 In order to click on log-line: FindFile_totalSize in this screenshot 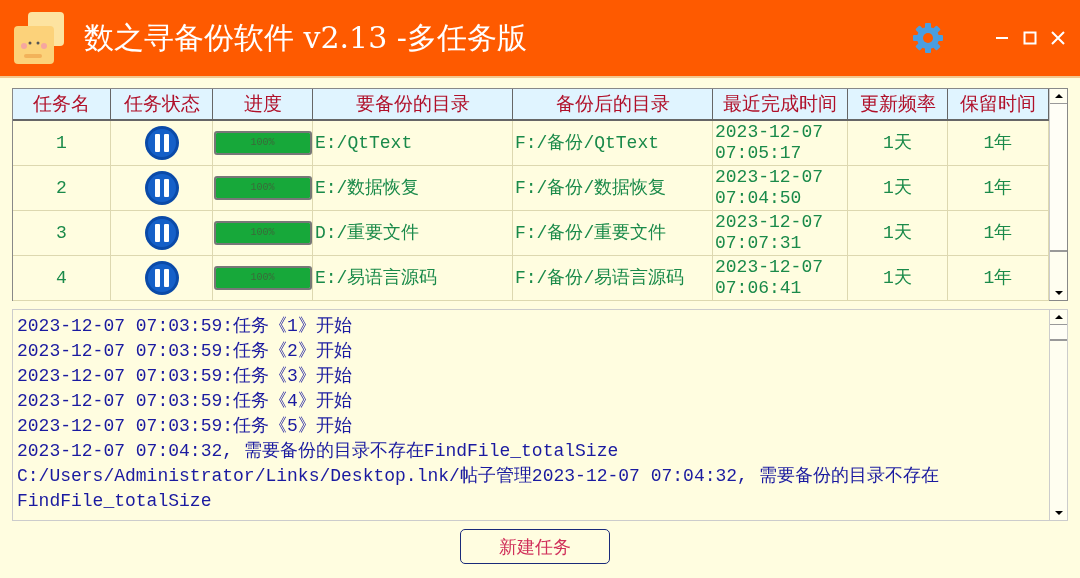, I will do `click(115, 501)`.